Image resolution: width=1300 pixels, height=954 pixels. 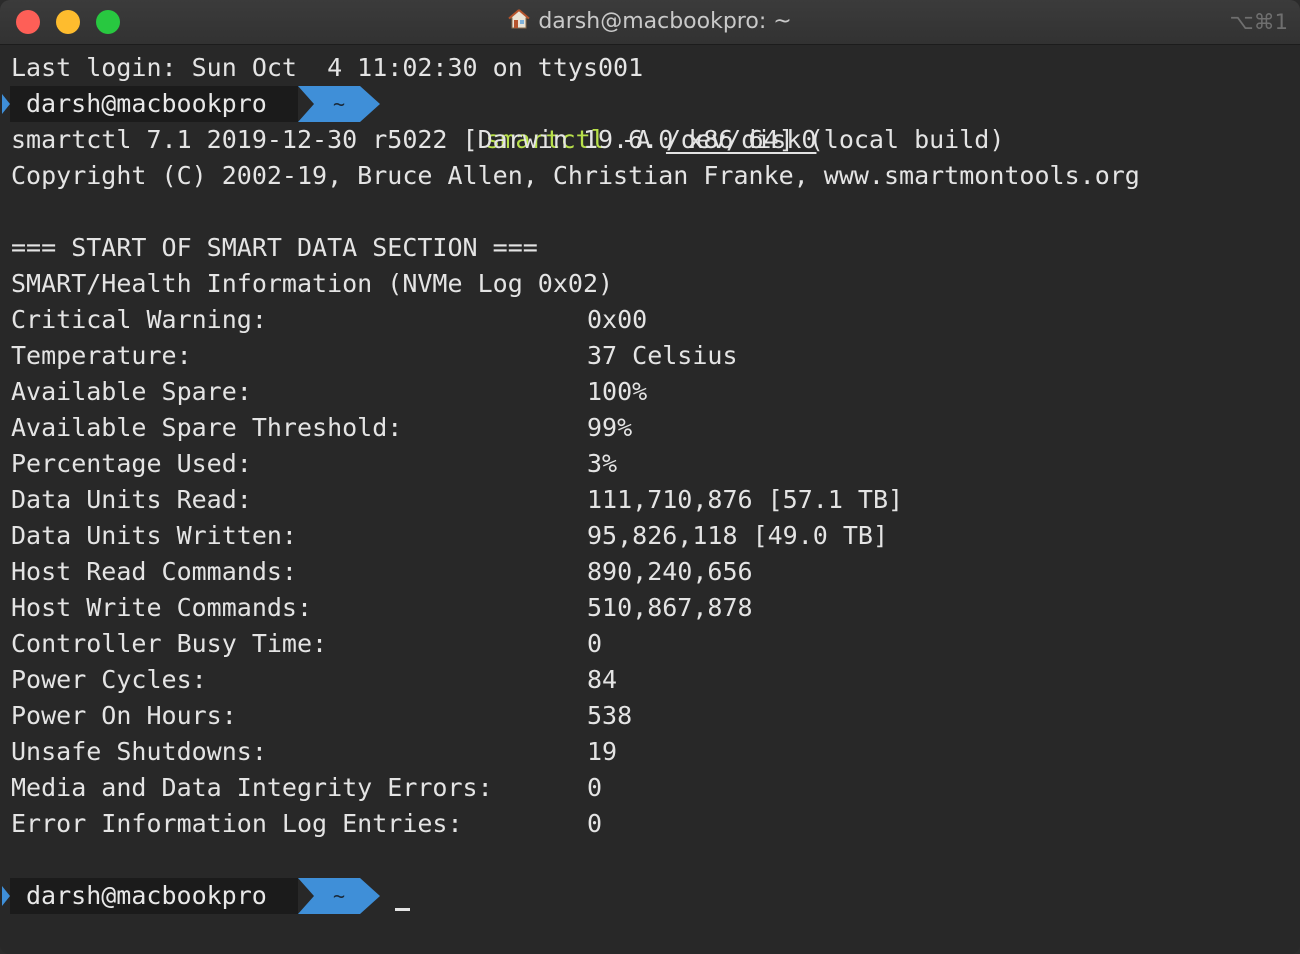 I want to click on input-line, so click(x=210, y=896).